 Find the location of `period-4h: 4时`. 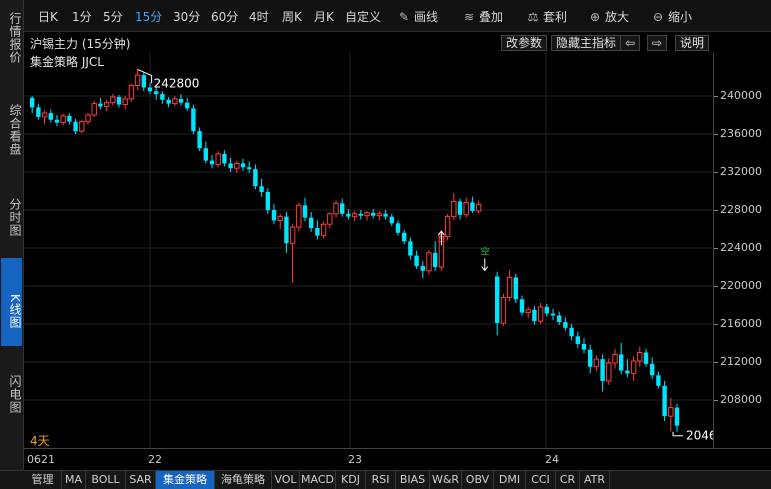

period-4h: 4时 is located at coordinates (259, 16).